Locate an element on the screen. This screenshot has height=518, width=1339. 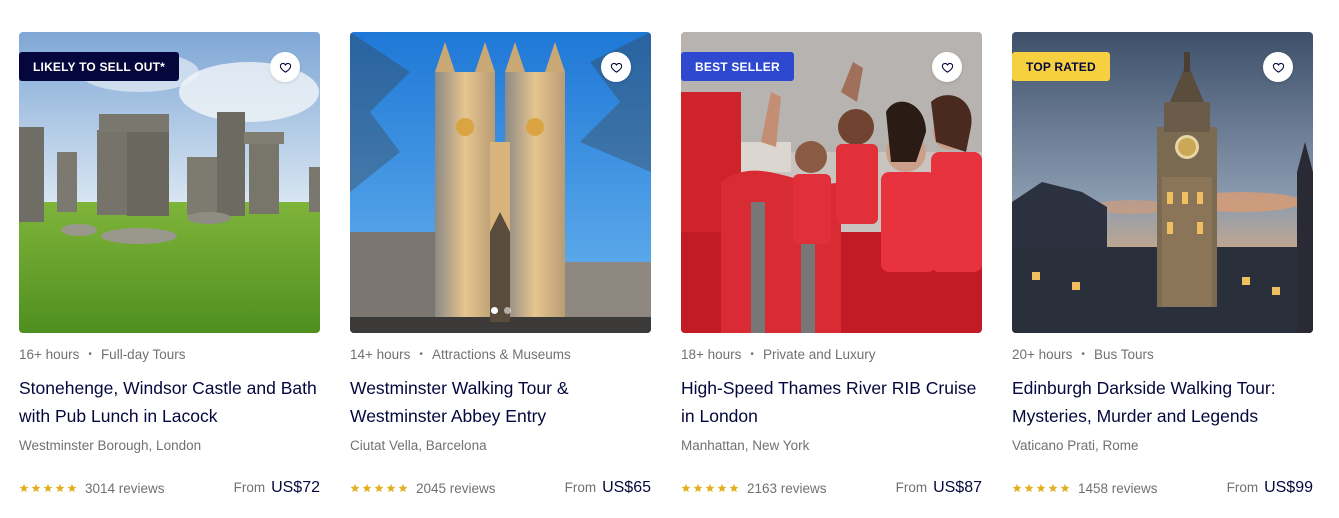
tour-category: Bus Tours is located at coordinates (1123, 354).